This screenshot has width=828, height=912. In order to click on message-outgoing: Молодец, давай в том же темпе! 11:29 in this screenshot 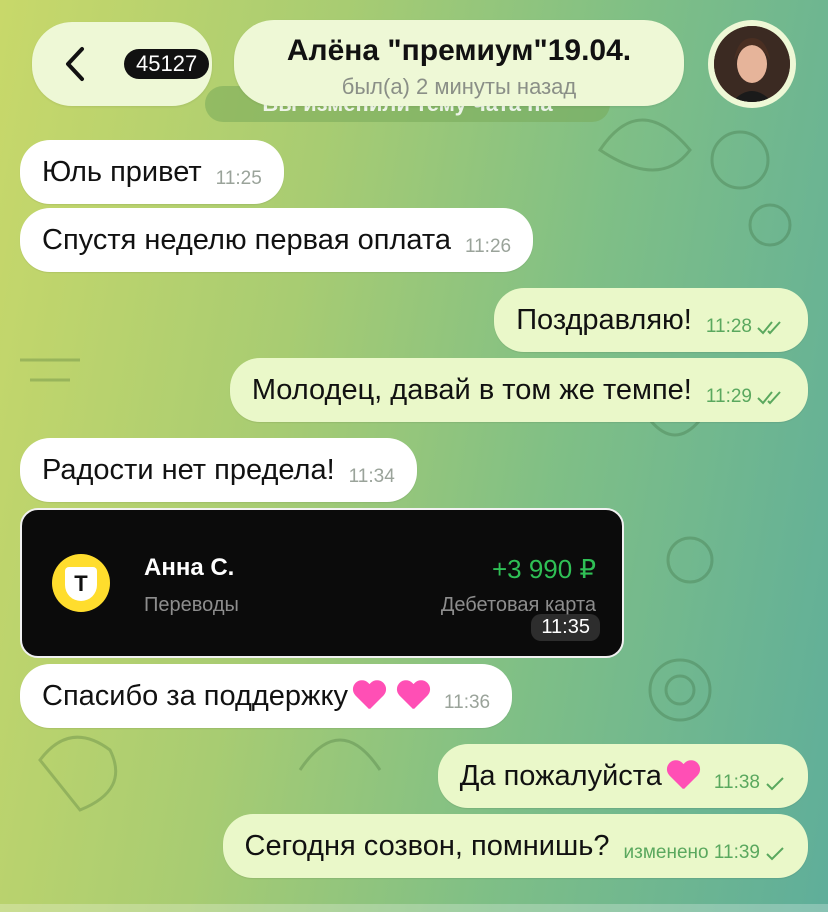, I will do `click(518, 390)`.